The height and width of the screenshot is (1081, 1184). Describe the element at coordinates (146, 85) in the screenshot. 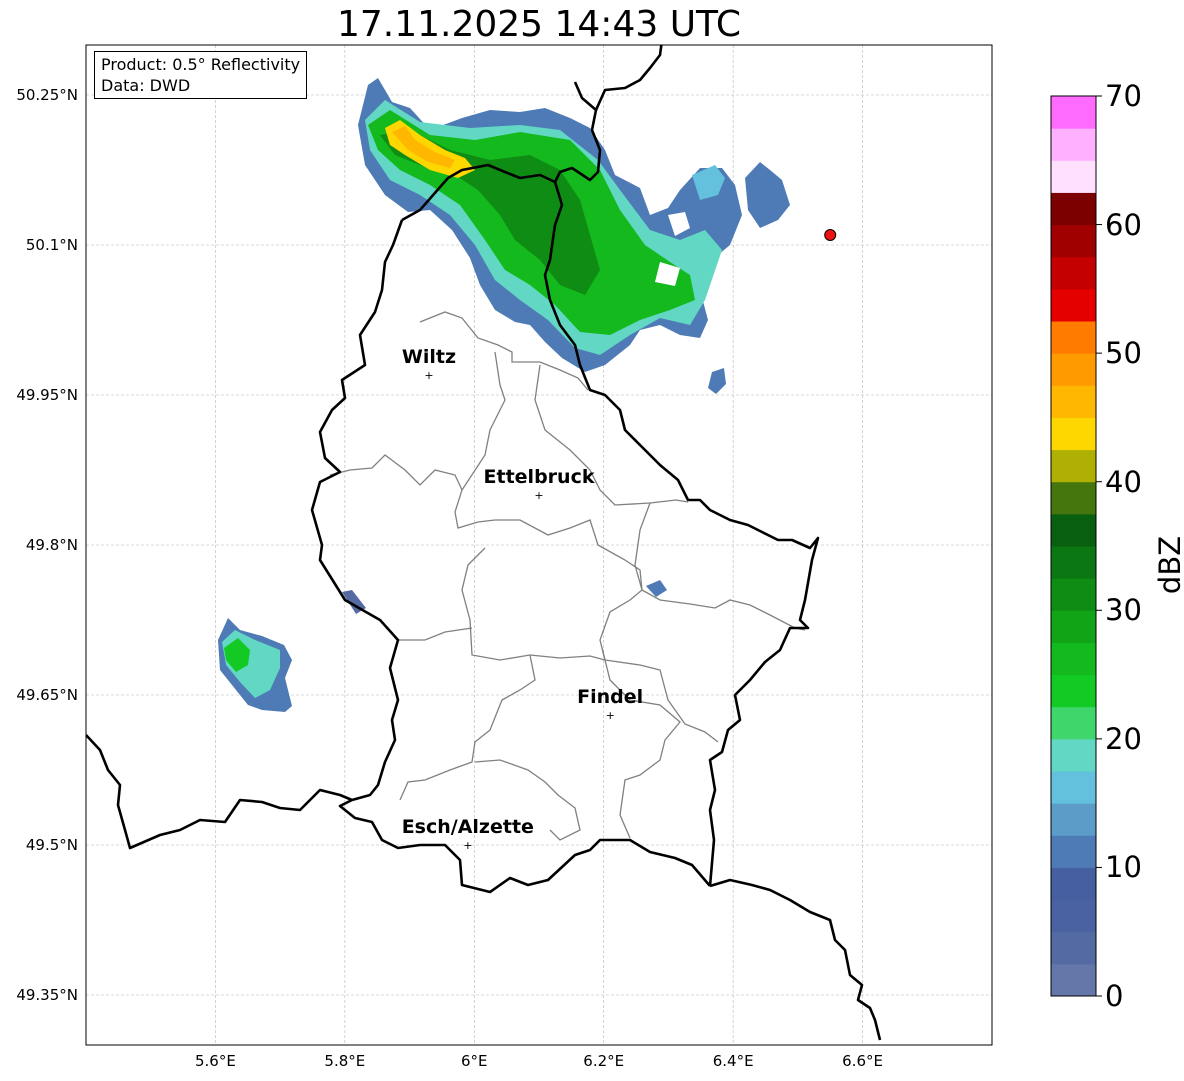

I see `data-source-label: Data: DWD` at that location.